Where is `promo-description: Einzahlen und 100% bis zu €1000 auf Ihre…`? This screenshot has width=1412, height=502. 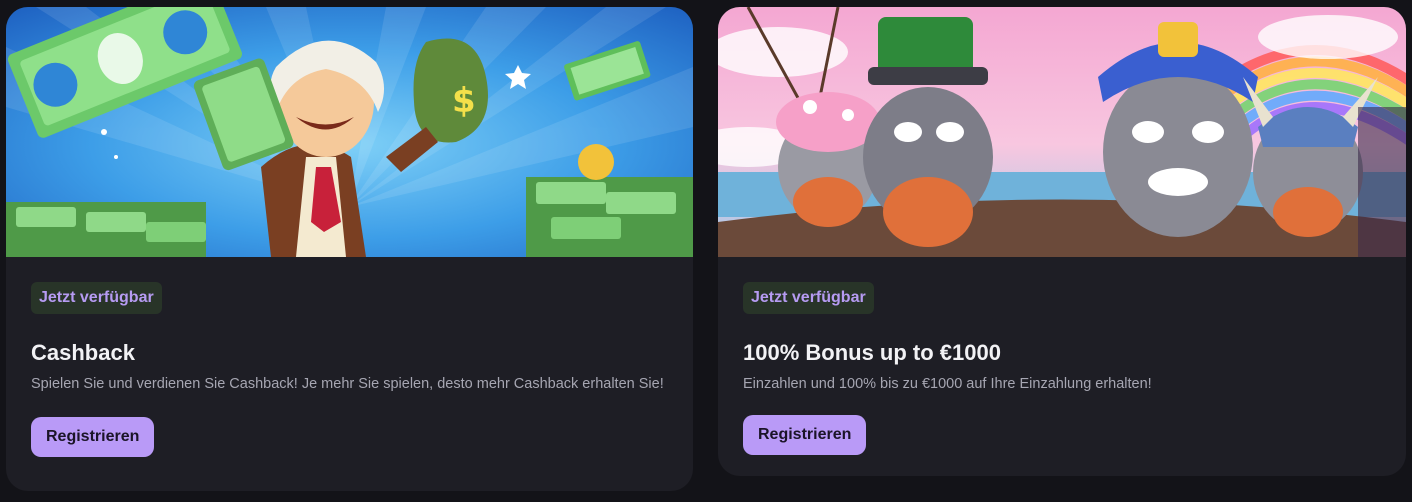 promo-description: Einzahlen und 100% bis zu €1000 auf Ihre… is located at coordinates (947, 384).